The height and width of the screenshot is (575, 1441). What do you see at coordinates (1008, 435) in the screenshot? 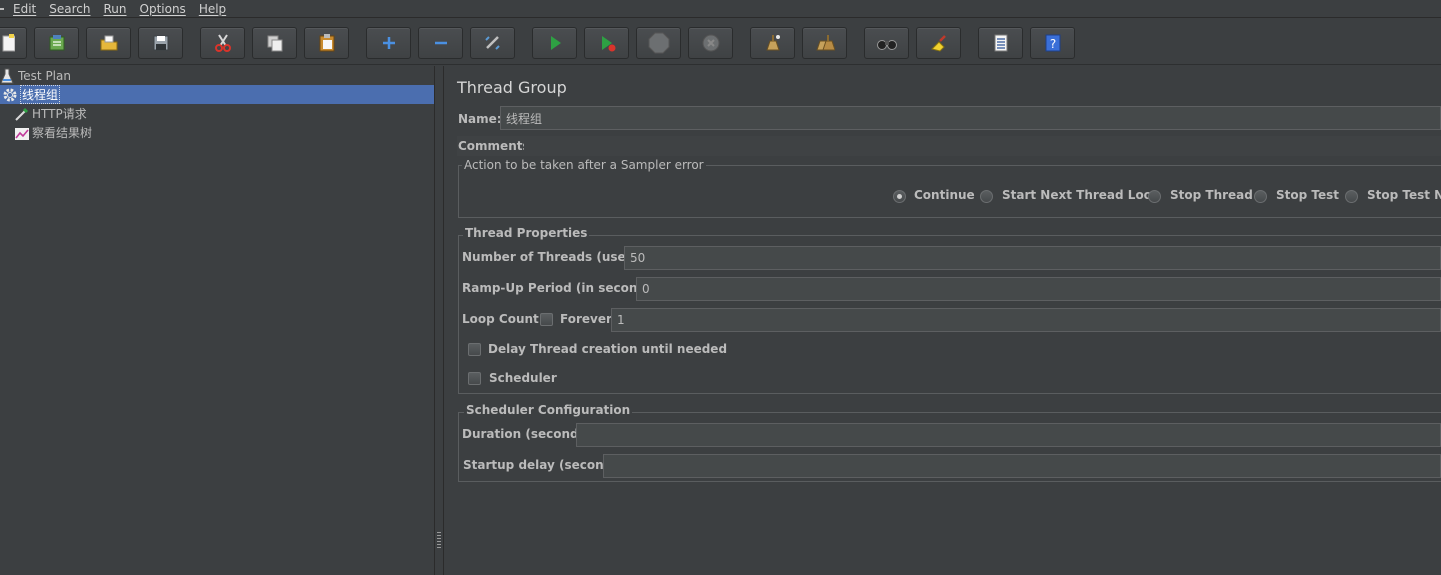
I see `duration-field` at bounding box center [1008, 435].